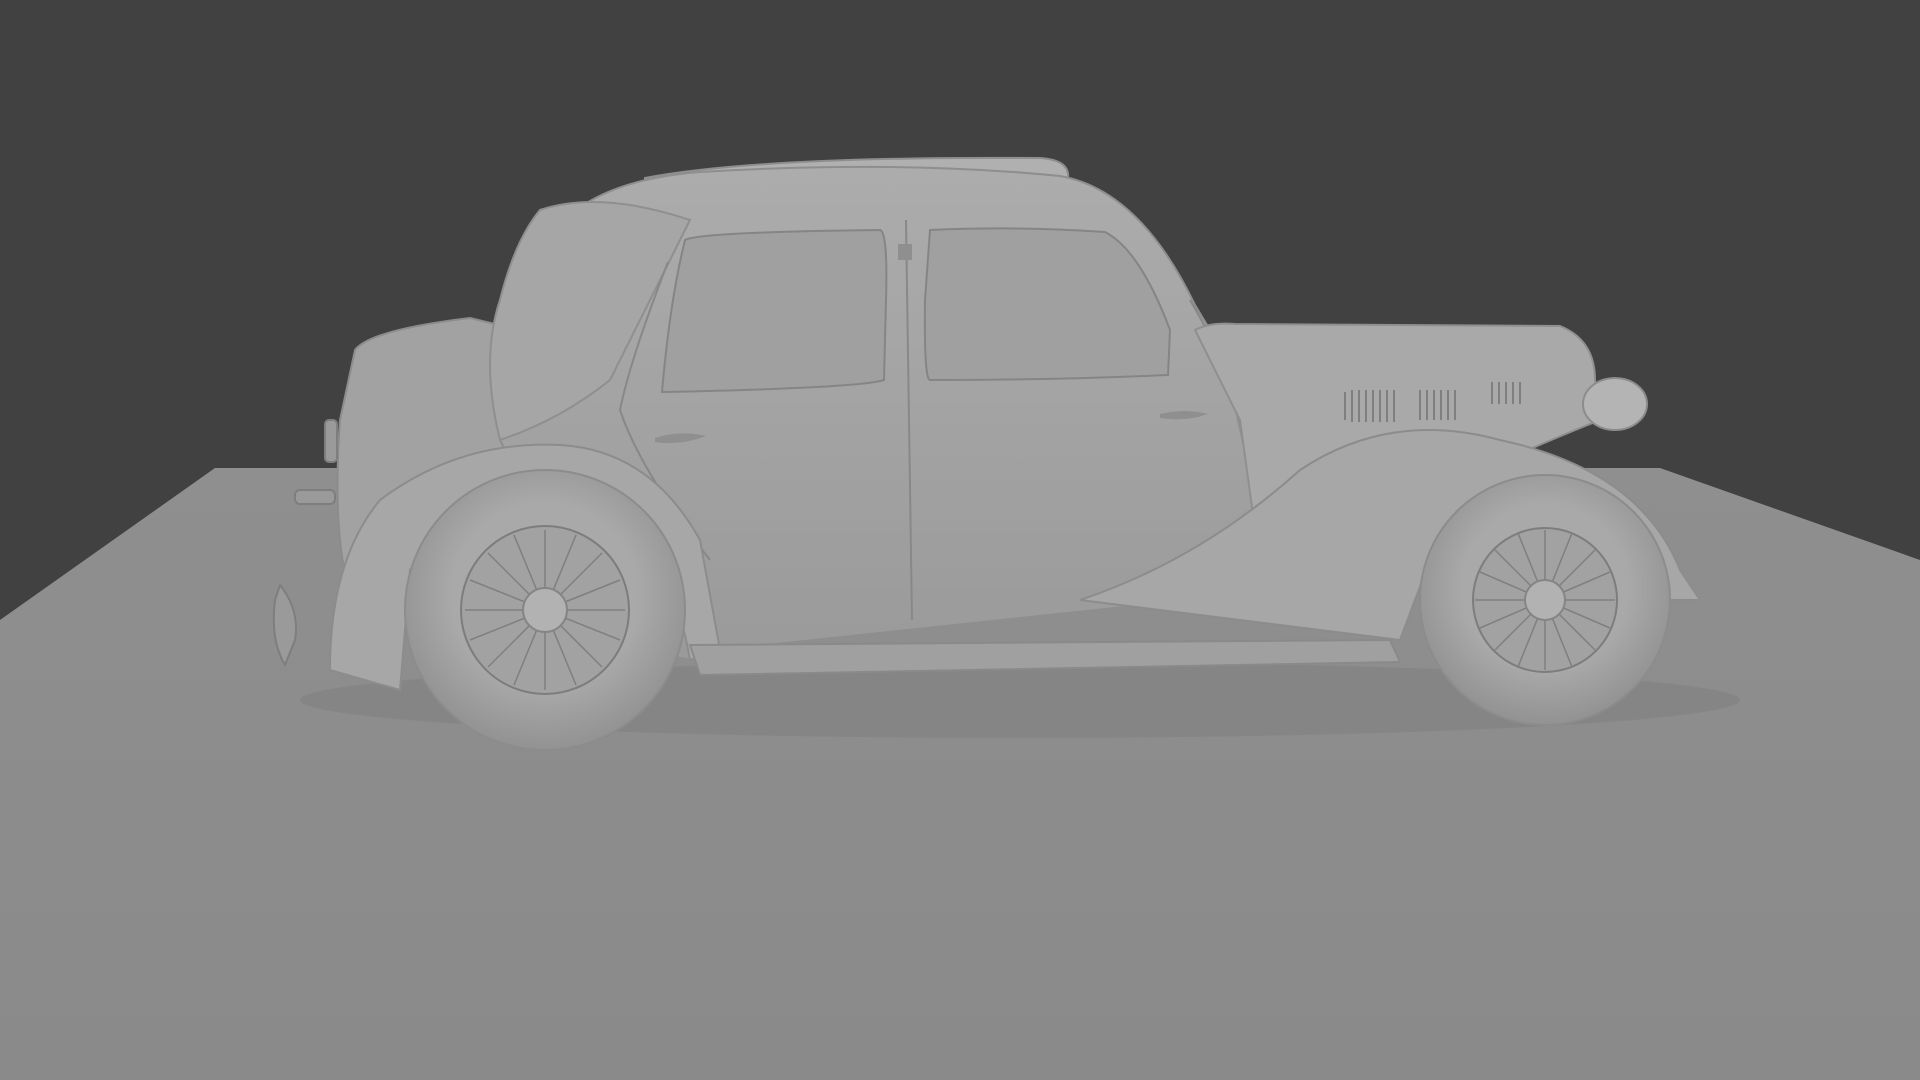 Image resolution: width=1920 pixels, height=1080 pixels. Describe the element at coordinates (1615, 404) in the screenshot. I see `headlamp` at that location.